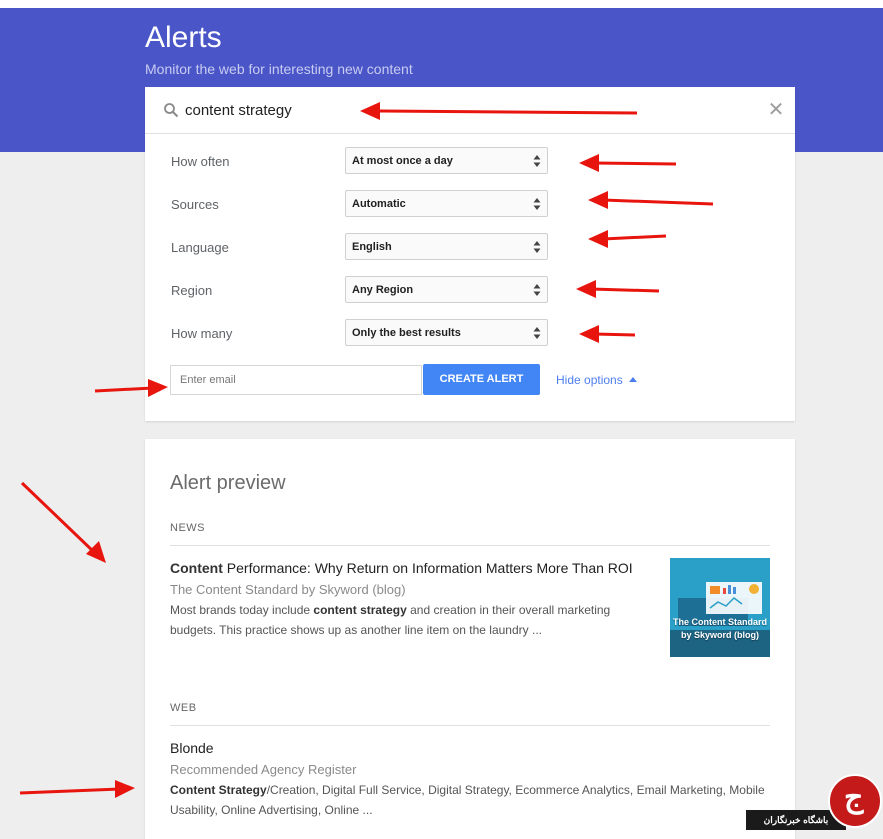 Image resolution: width=883 pixels, height=839 pixels. I want to click on close-icon: ✕, so click(776, 110).